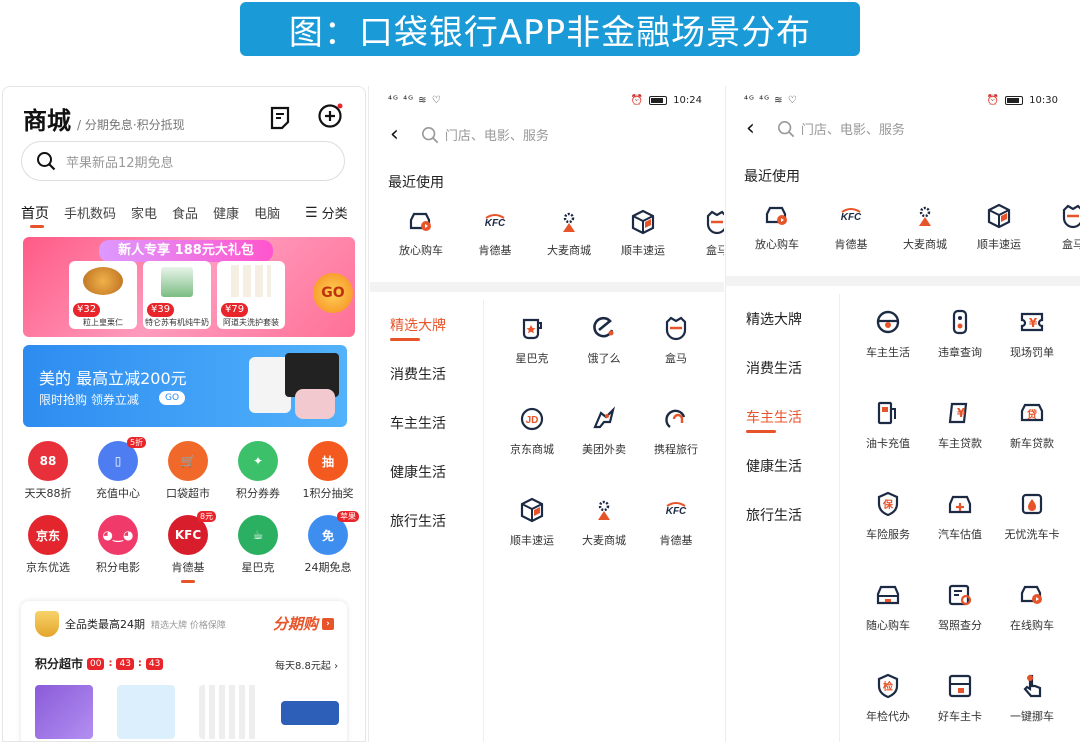 Image resolution: width=1080 pixels, height=742 pixels. I want to click on tab-appliance: 家电, so click(144, 213).